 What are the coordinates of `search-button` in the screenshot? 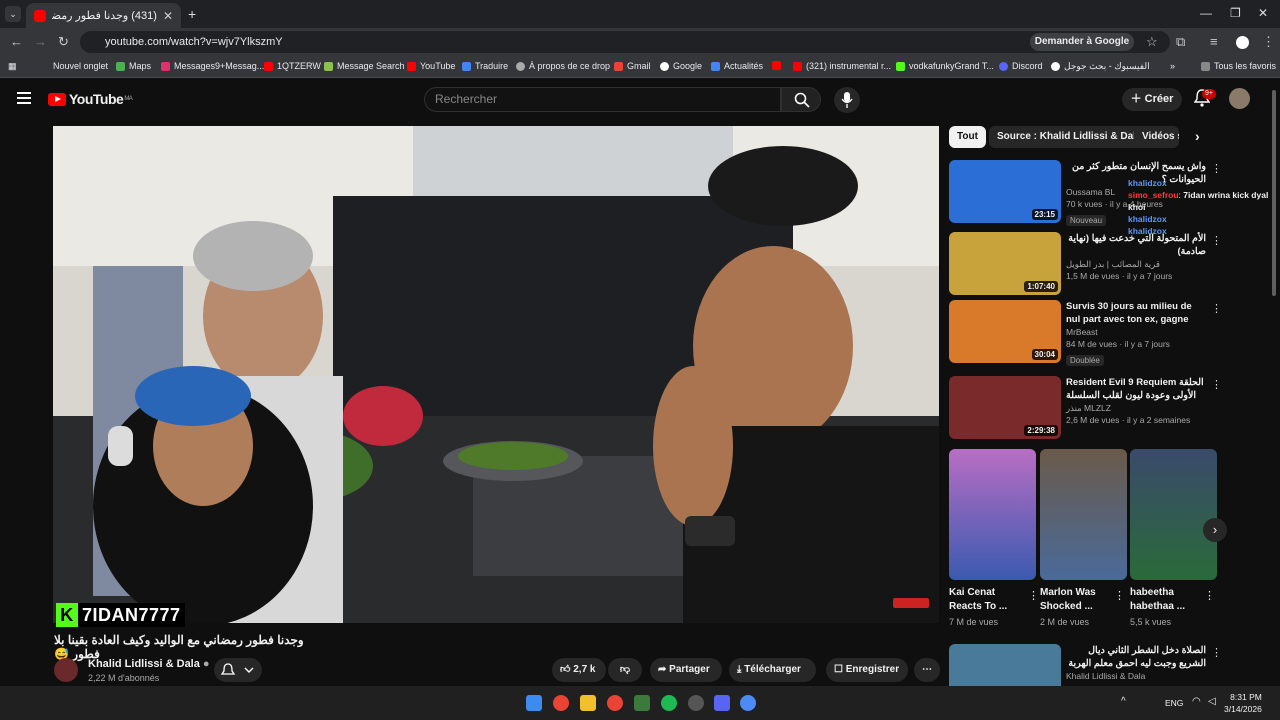 It's located at (801, 99).